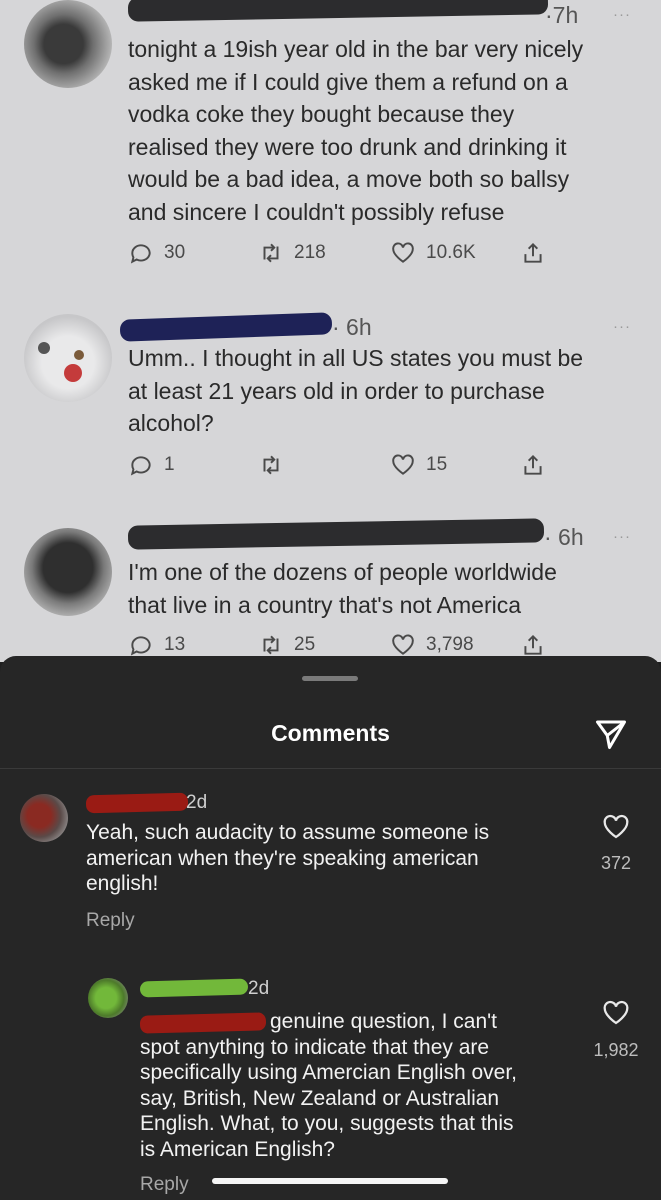  What do you see at coordinates (305, 644) in the screenshot?
I see `retweet-count: 25` at bounding box center [305, 644].